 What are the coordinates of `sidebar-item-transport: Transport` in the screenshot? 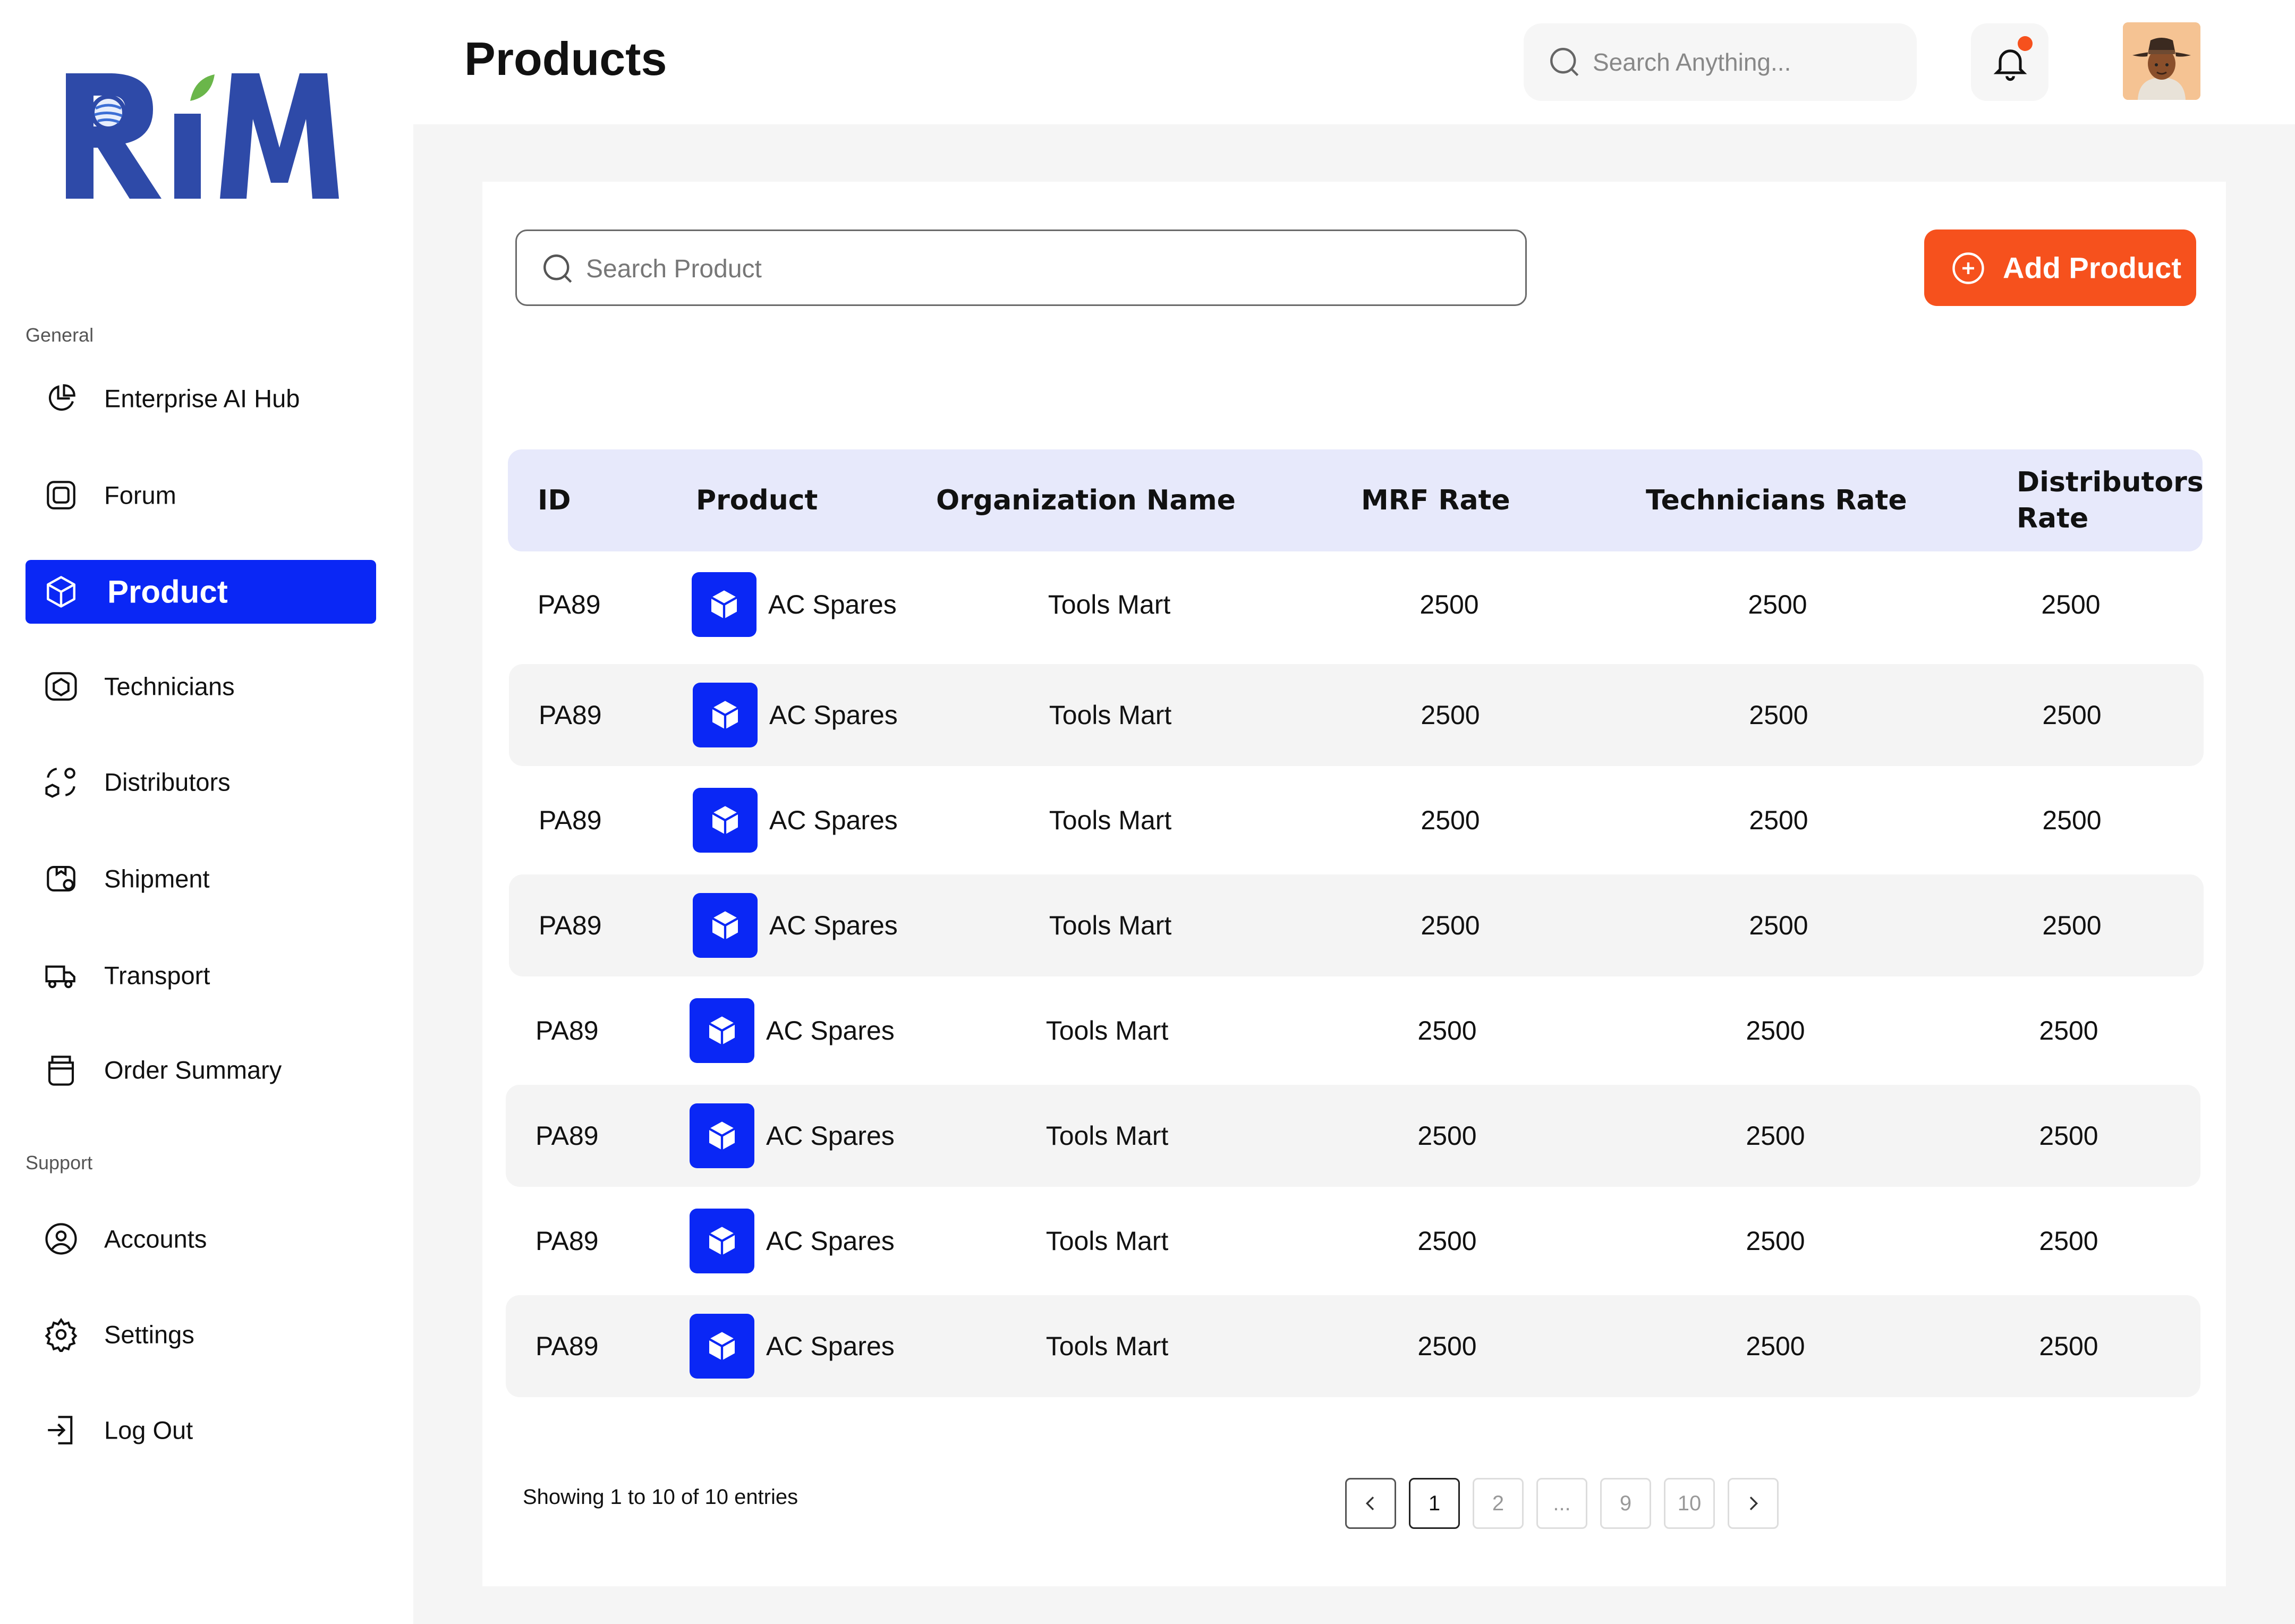 It's located at (201, 975).